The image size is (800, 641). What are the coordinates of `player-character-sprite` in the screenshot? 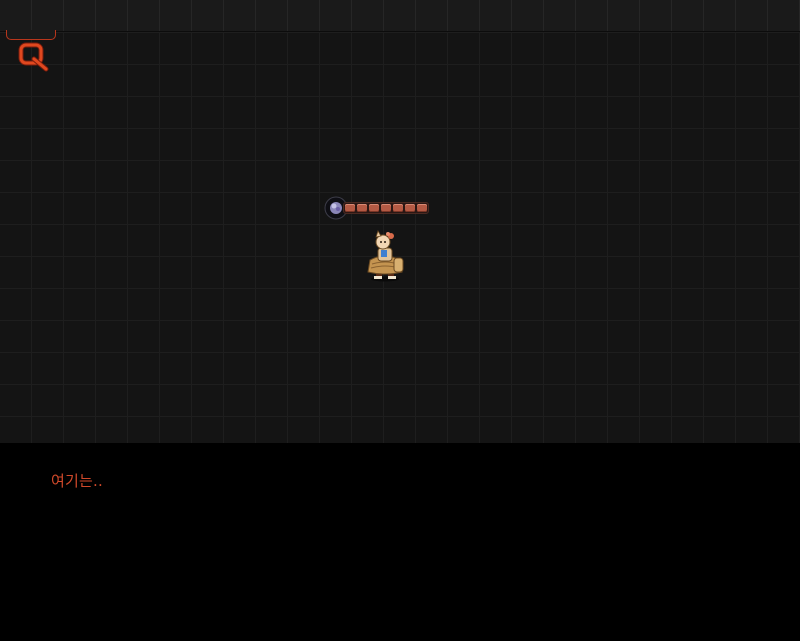 It's located at (385, 256).